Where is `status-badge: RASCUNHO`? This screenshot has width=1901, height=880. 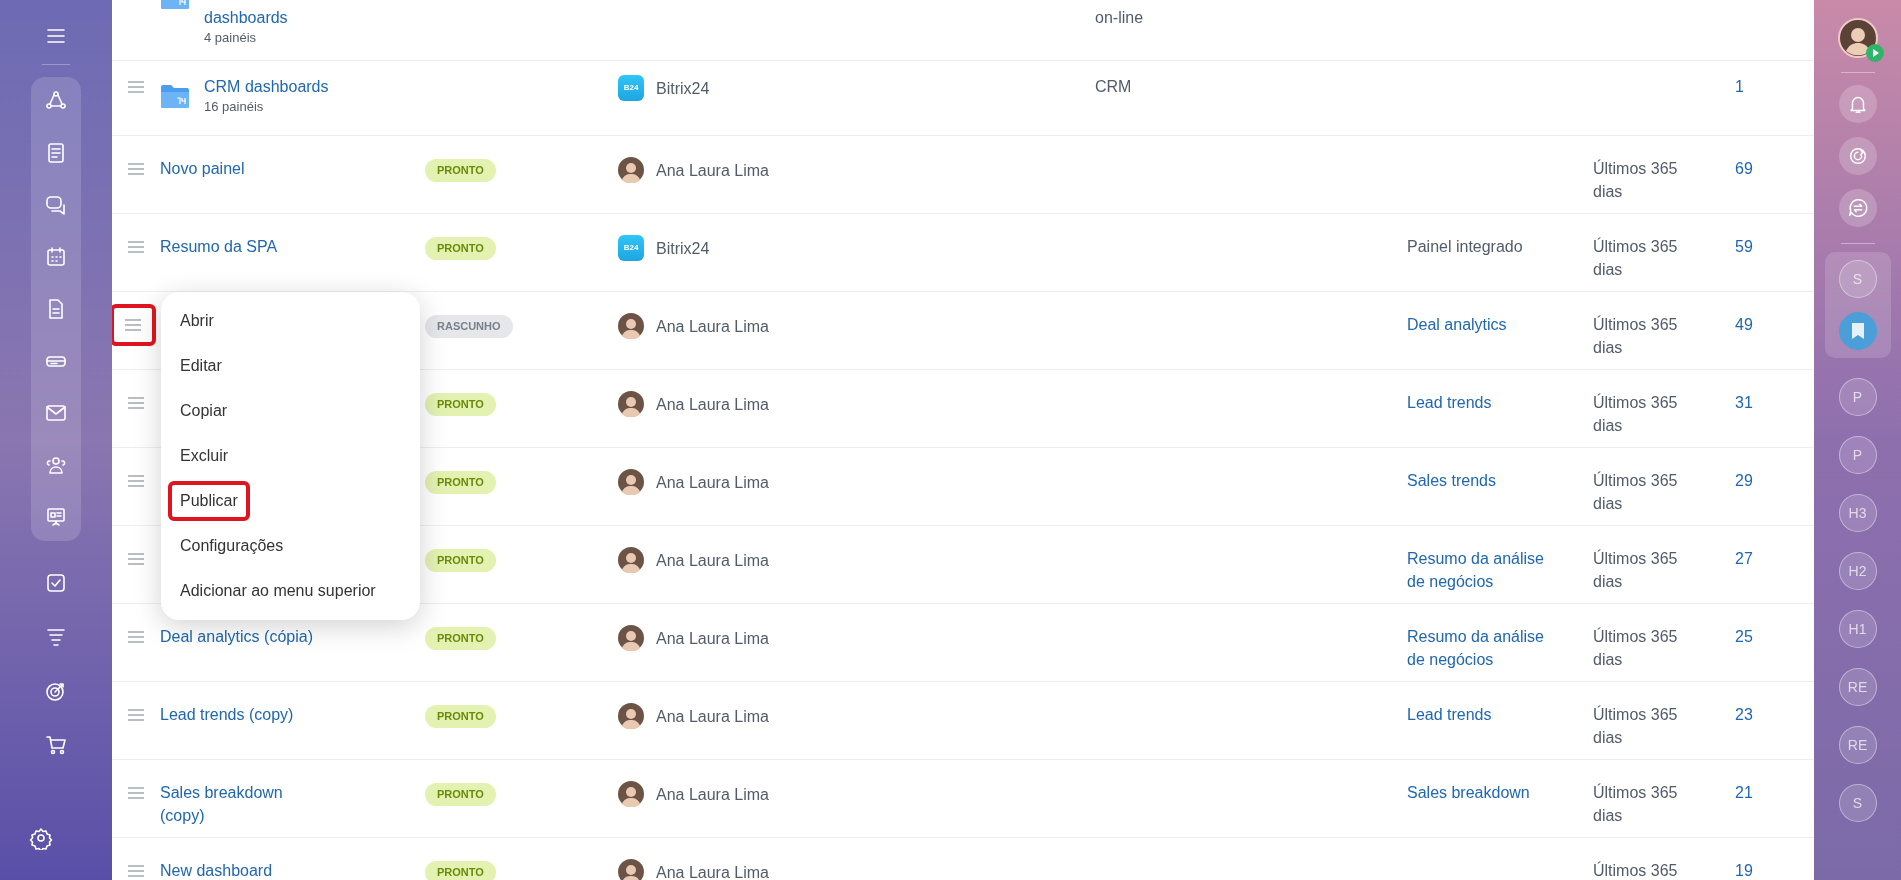
status-badge: RASCUNHO is located at coordinates (469, 326).